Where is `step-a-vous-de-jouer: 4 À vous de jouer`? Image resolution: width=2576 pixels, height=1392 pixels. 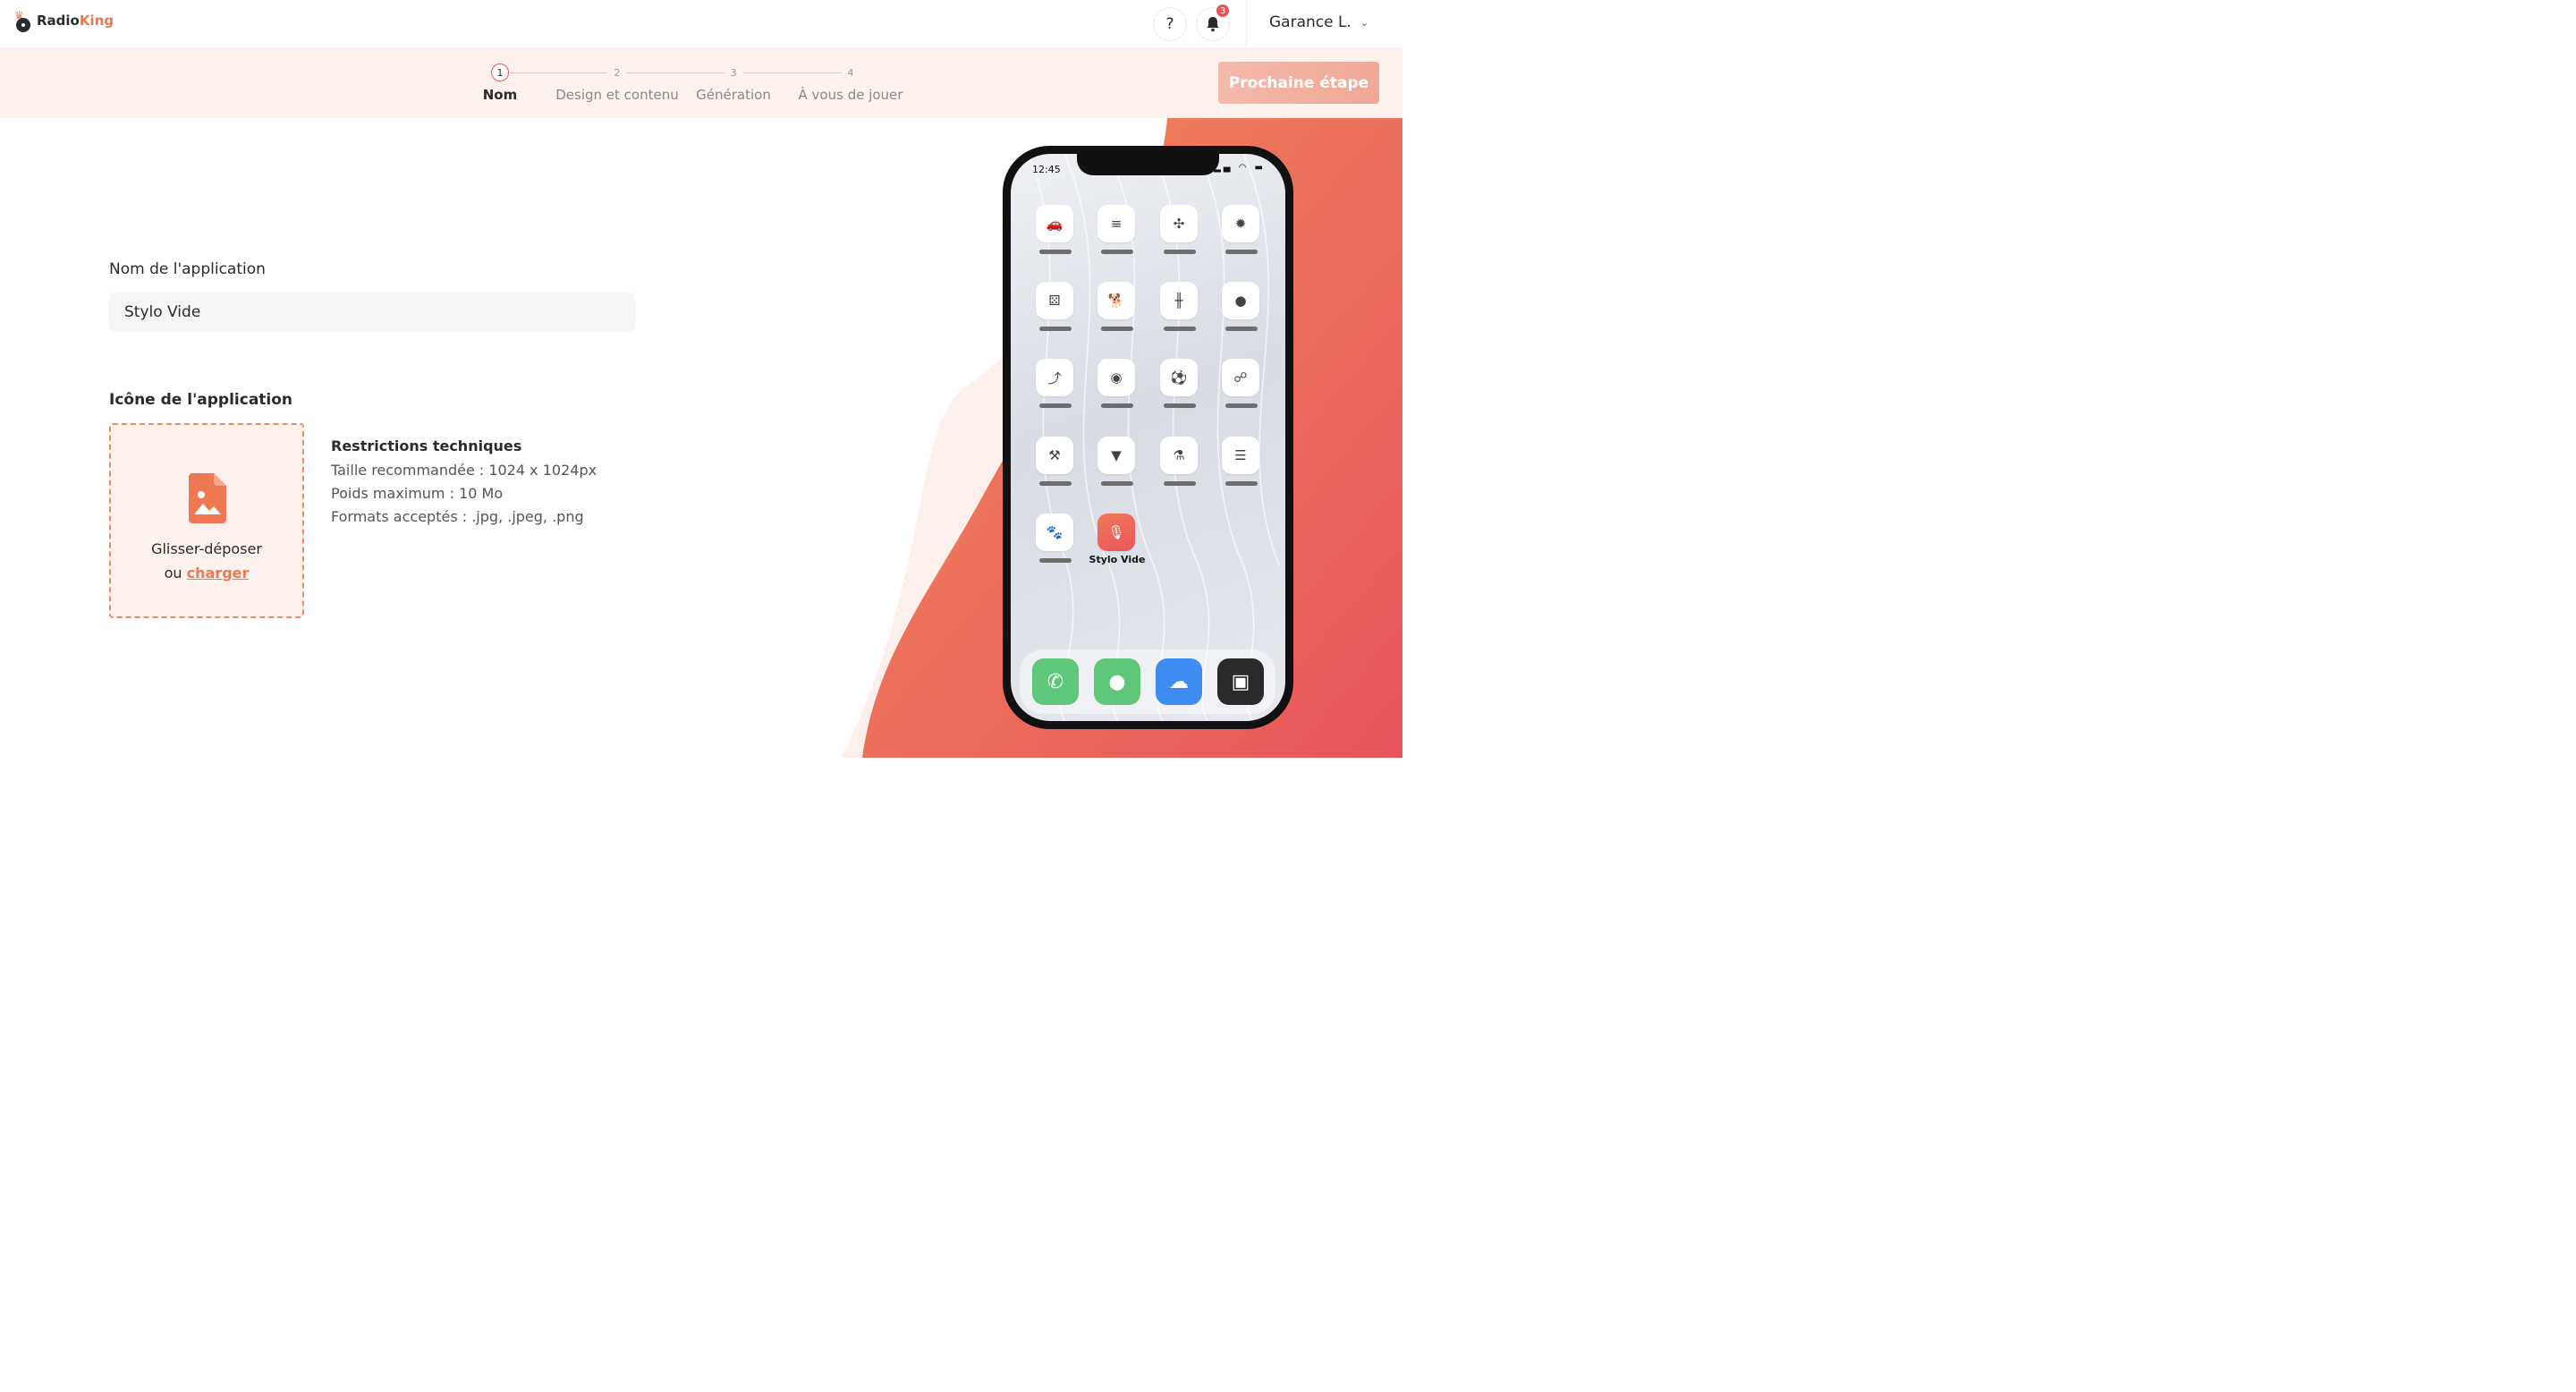
step-a-vous-de-jouer: 4 À vous de jouer is located at coordinates (850, 84).